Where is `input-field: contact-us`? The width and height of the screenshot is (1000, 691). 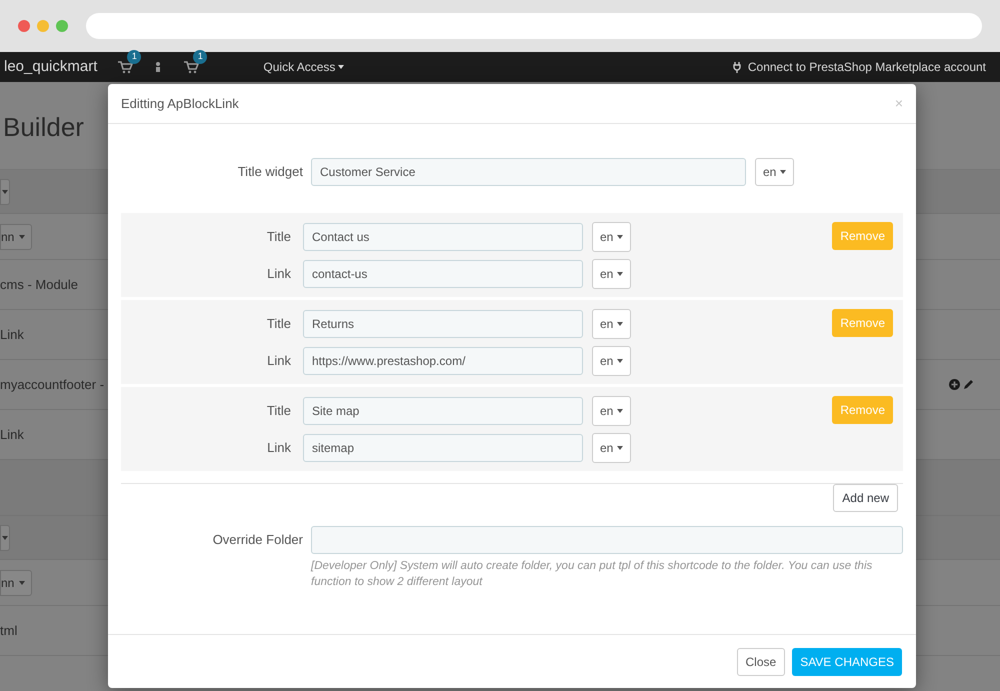
input-field: contact-us is located at coordinates (443, 274).